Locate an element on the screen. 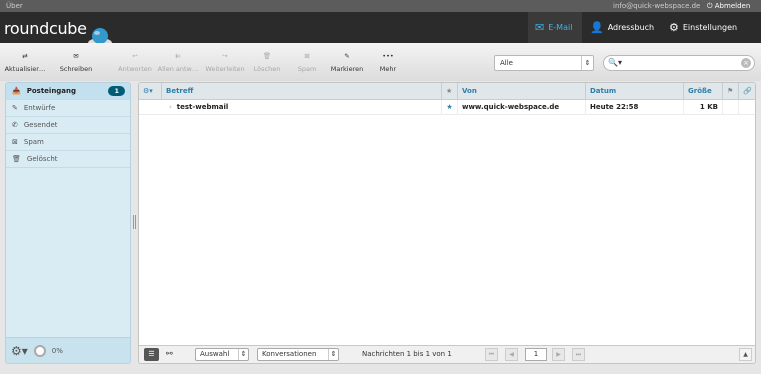 This screenshot has height=374, width=761. bottom-margin is located at coordinates (380, 369).